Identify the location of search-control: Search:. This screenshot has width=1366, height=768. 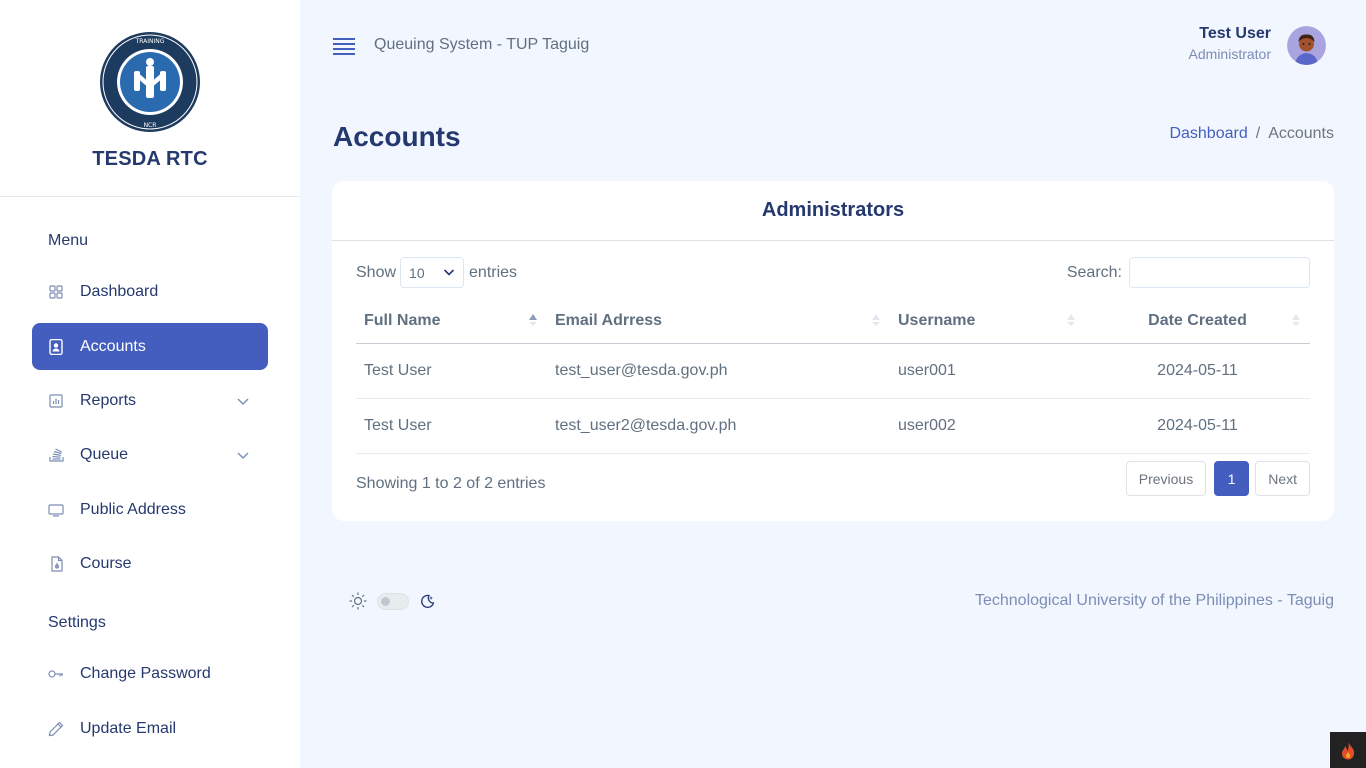
(1188, 272).